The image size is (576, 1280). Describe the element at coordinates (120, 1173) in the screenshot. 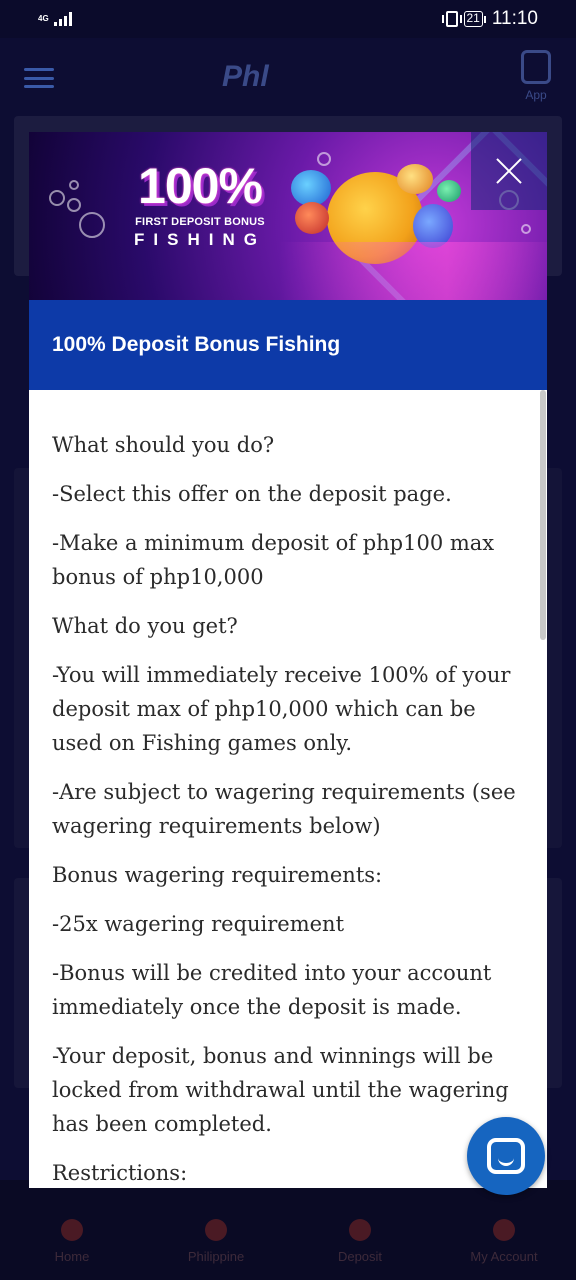

I see `body-paragraph: Restrictions:` at that location.